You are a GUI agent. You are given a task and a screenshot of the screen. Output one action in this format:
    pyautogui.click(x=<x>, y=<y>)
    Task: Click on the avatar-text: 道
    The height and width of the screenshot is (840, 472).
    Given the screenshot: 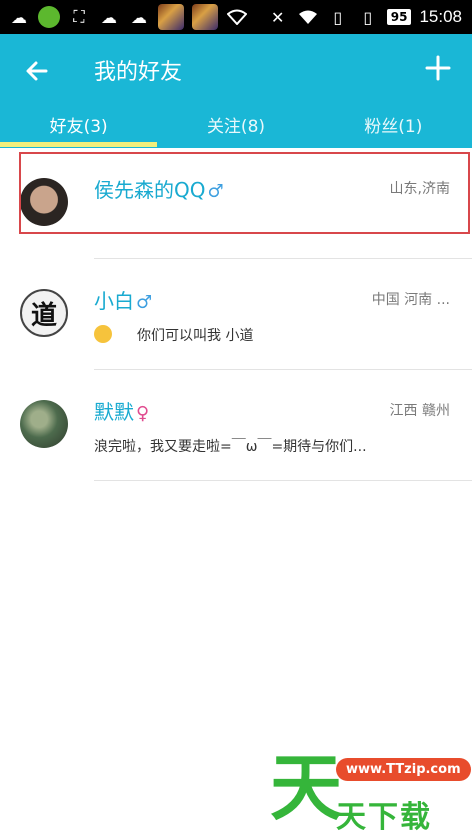 What is the action you would take?
    pyautogui.click(x=43, y=315)
    